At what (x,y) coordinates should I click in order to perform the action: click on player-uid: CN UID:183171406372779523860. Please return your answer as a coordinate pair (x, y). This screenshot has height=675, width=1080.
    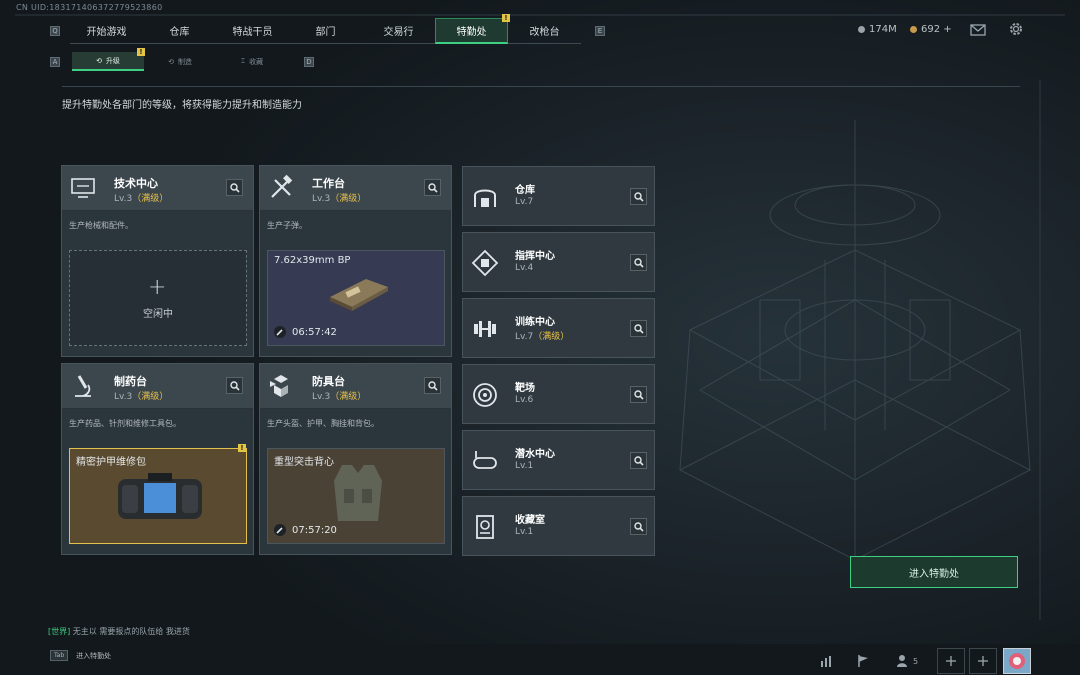
    Looking at the image, I should click on (89, 7).